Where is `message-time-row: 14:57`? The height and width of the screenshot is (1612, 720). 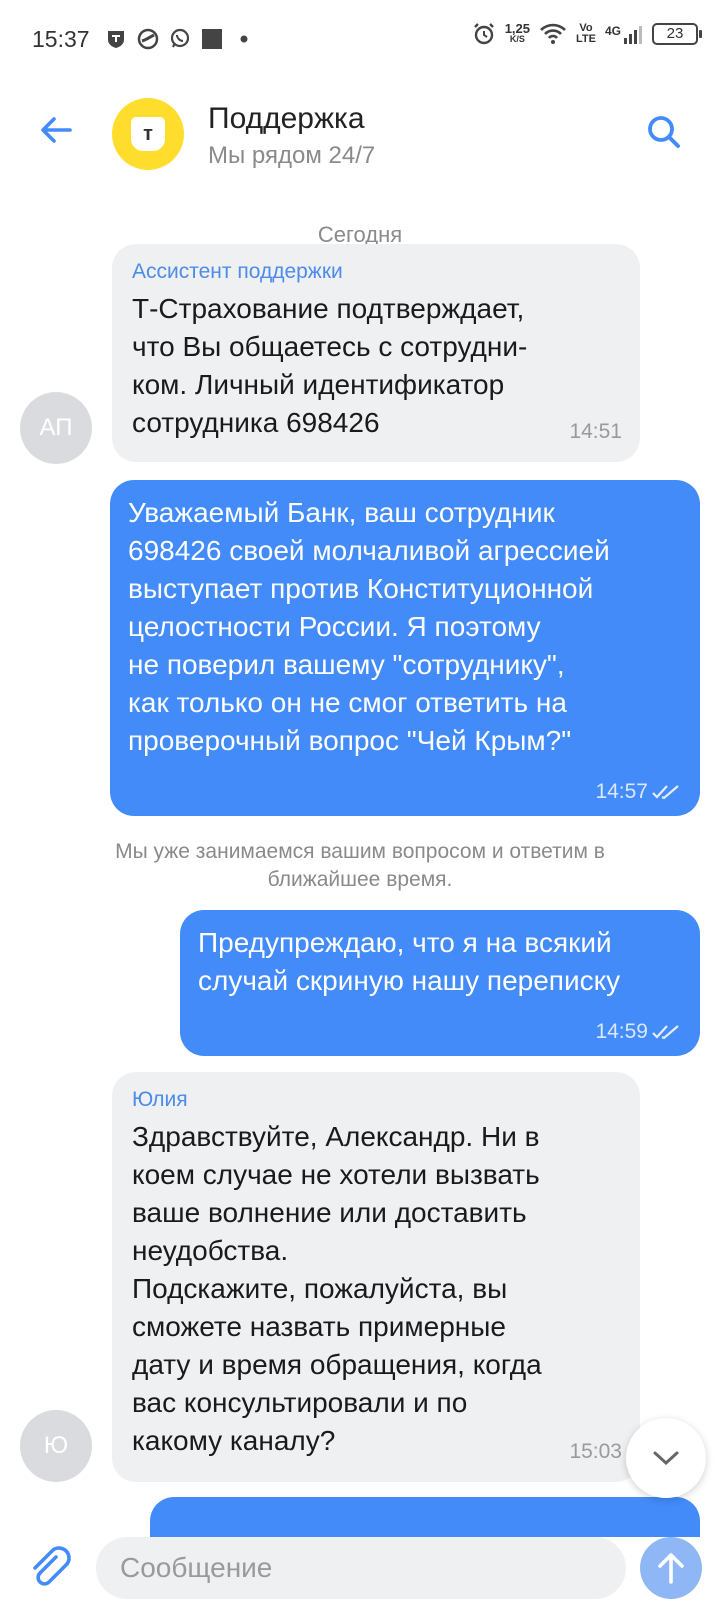
message-time-row: 14:57 is located at coordinates (637, 792).